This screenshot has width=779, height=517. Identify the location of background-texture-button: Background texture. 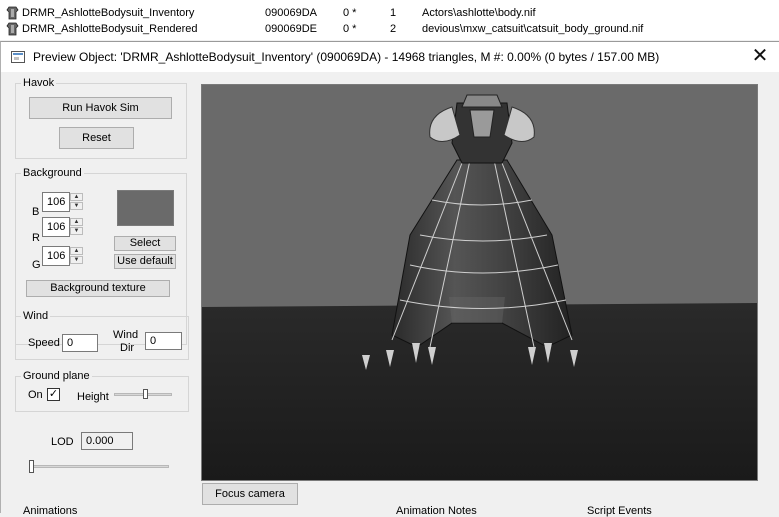
(98, 288).